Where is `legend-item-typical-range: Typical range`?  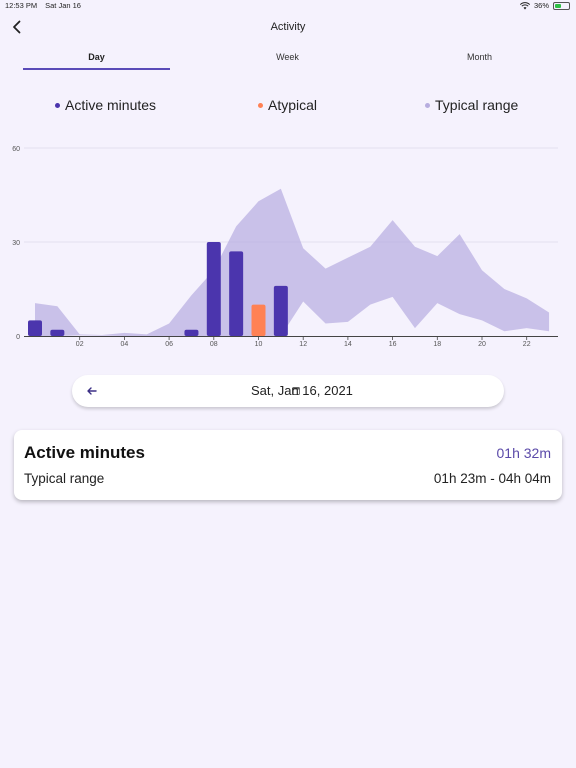 legend-item-typical-range: Typical range is located at coordinates (471, 105).